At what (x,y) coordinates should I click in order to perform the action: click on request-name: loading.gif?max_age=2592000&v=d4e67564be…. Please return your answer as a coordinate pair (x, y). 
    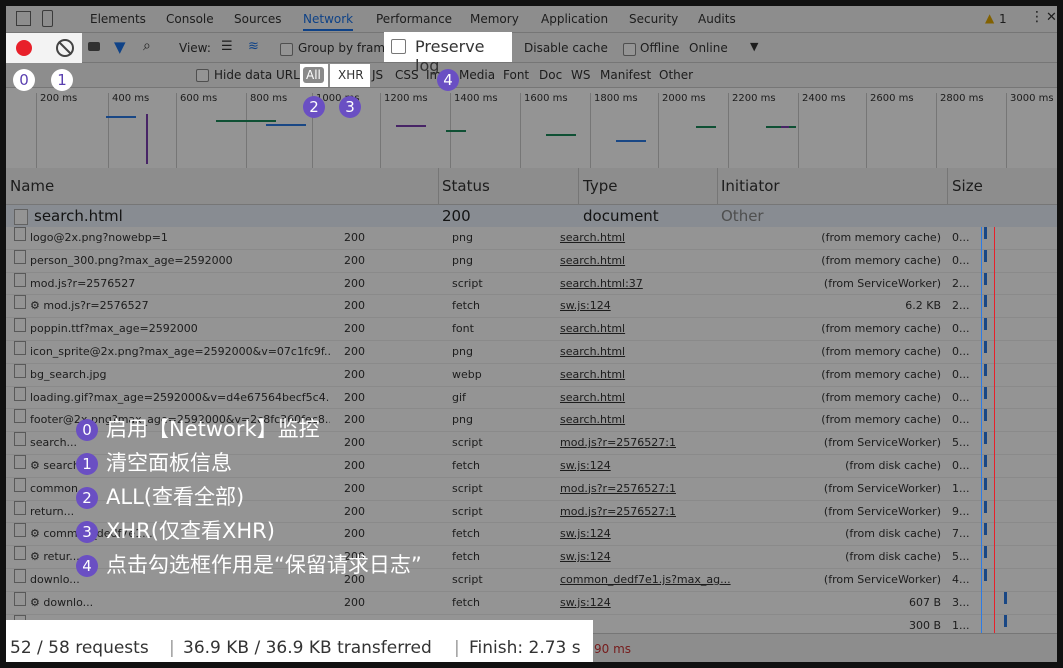
    Looking at the image, I should click on (180, 397).